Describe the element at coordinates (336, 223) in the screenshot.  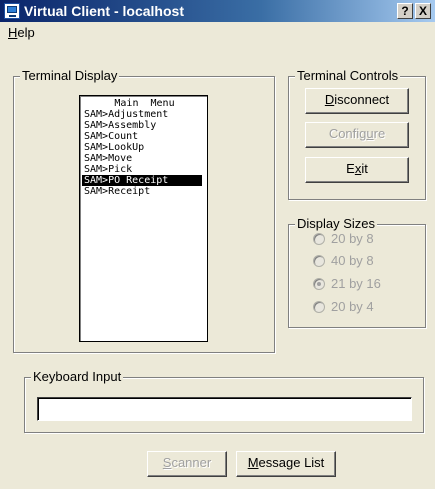
I see `display-sizes-legend: Display Sizes` at that location.